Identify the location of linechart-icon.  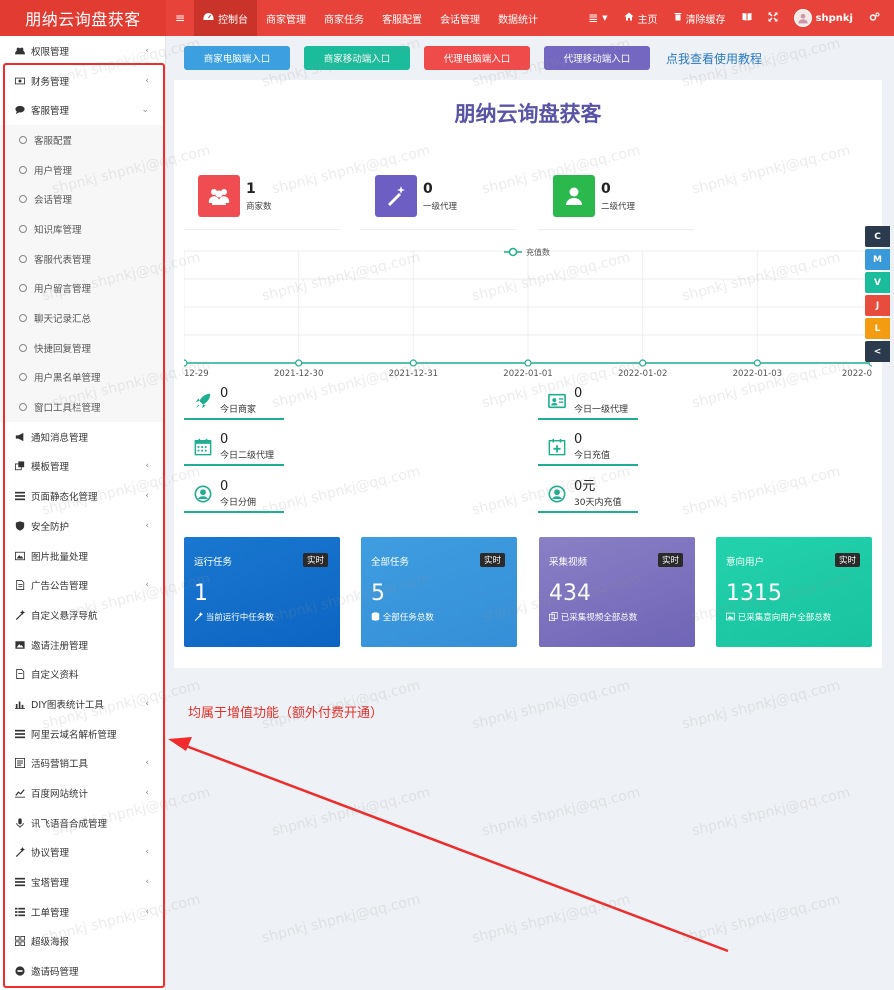
(20, 793).